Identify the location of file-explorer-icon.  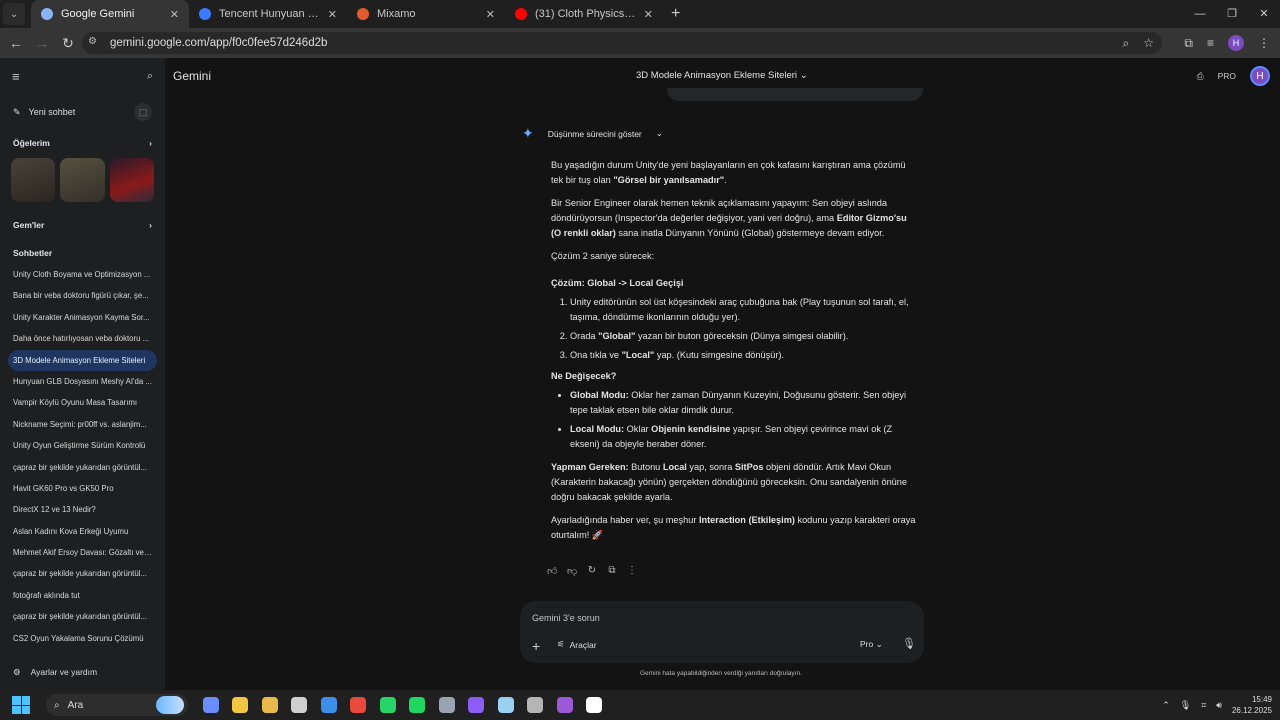
(241, 705).